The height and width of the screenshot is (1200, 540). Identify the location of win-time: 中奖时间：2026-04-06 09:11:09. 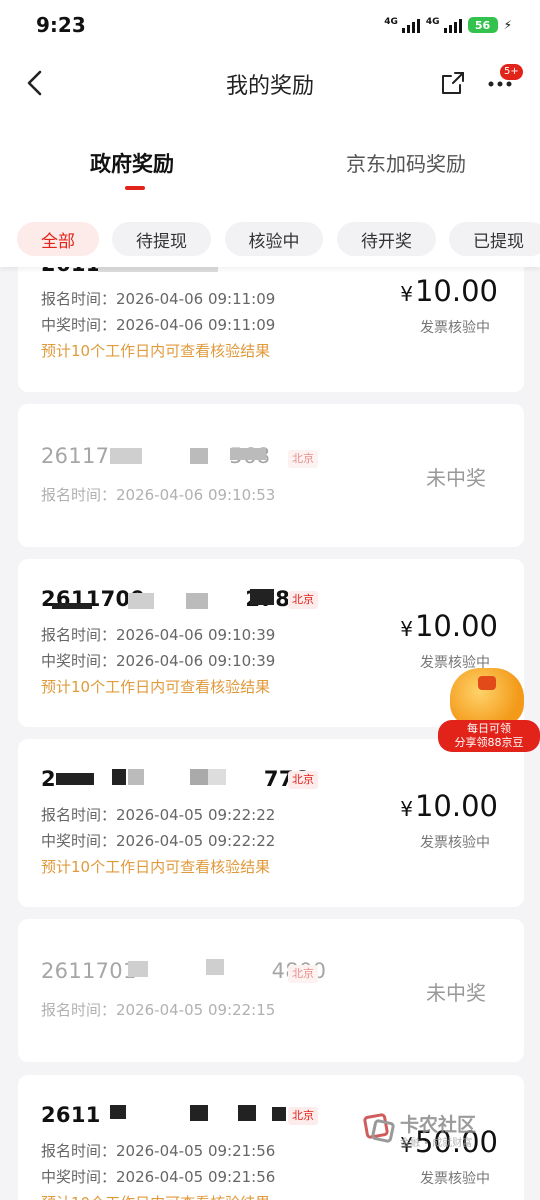
(158, 325).